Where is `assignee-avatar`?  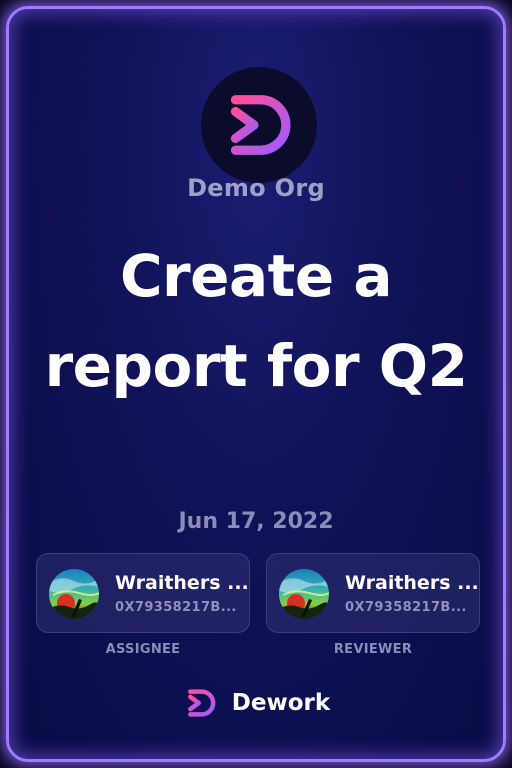 assignee-avatar is located at coordinates (74, 594).